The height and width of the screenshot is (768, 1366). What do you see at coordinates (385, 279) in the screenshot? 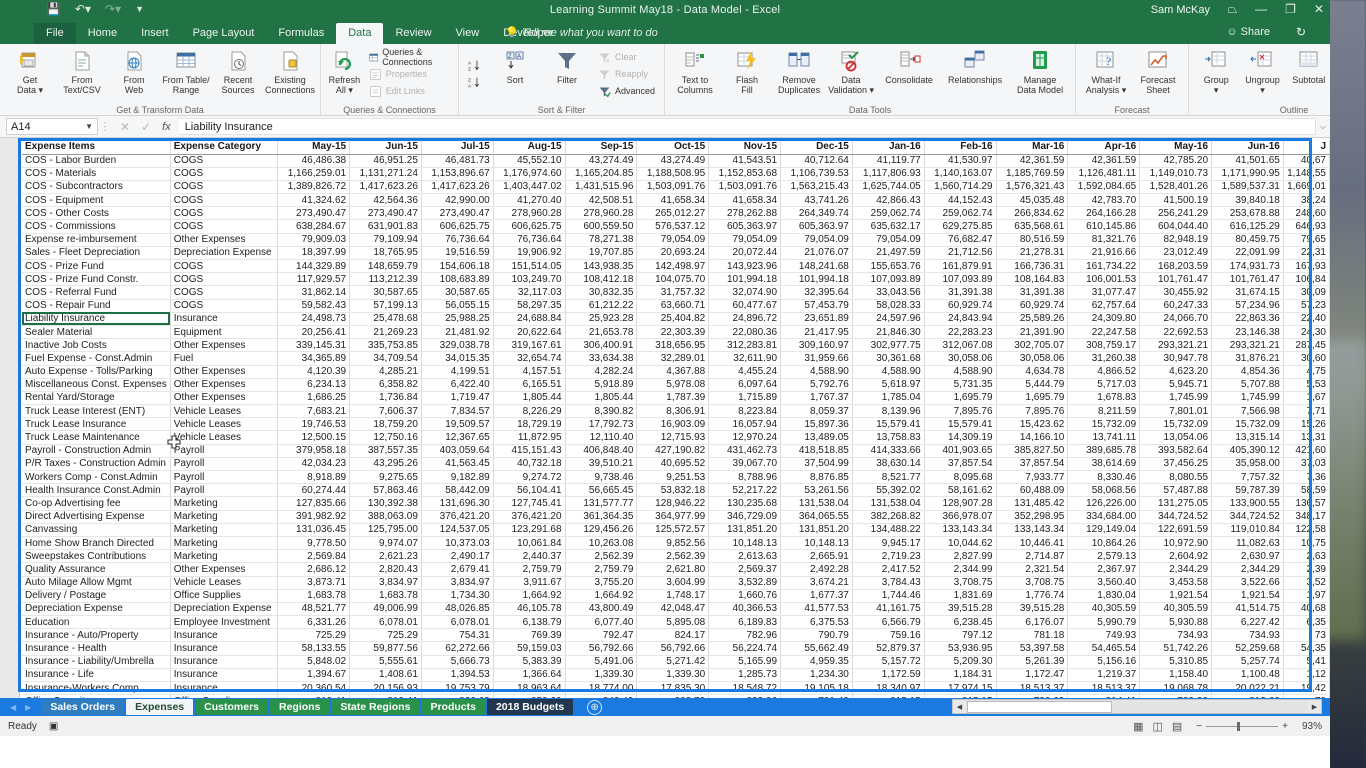
I see `cell-amount: 113,212.39` at bounding box center [385, 279].